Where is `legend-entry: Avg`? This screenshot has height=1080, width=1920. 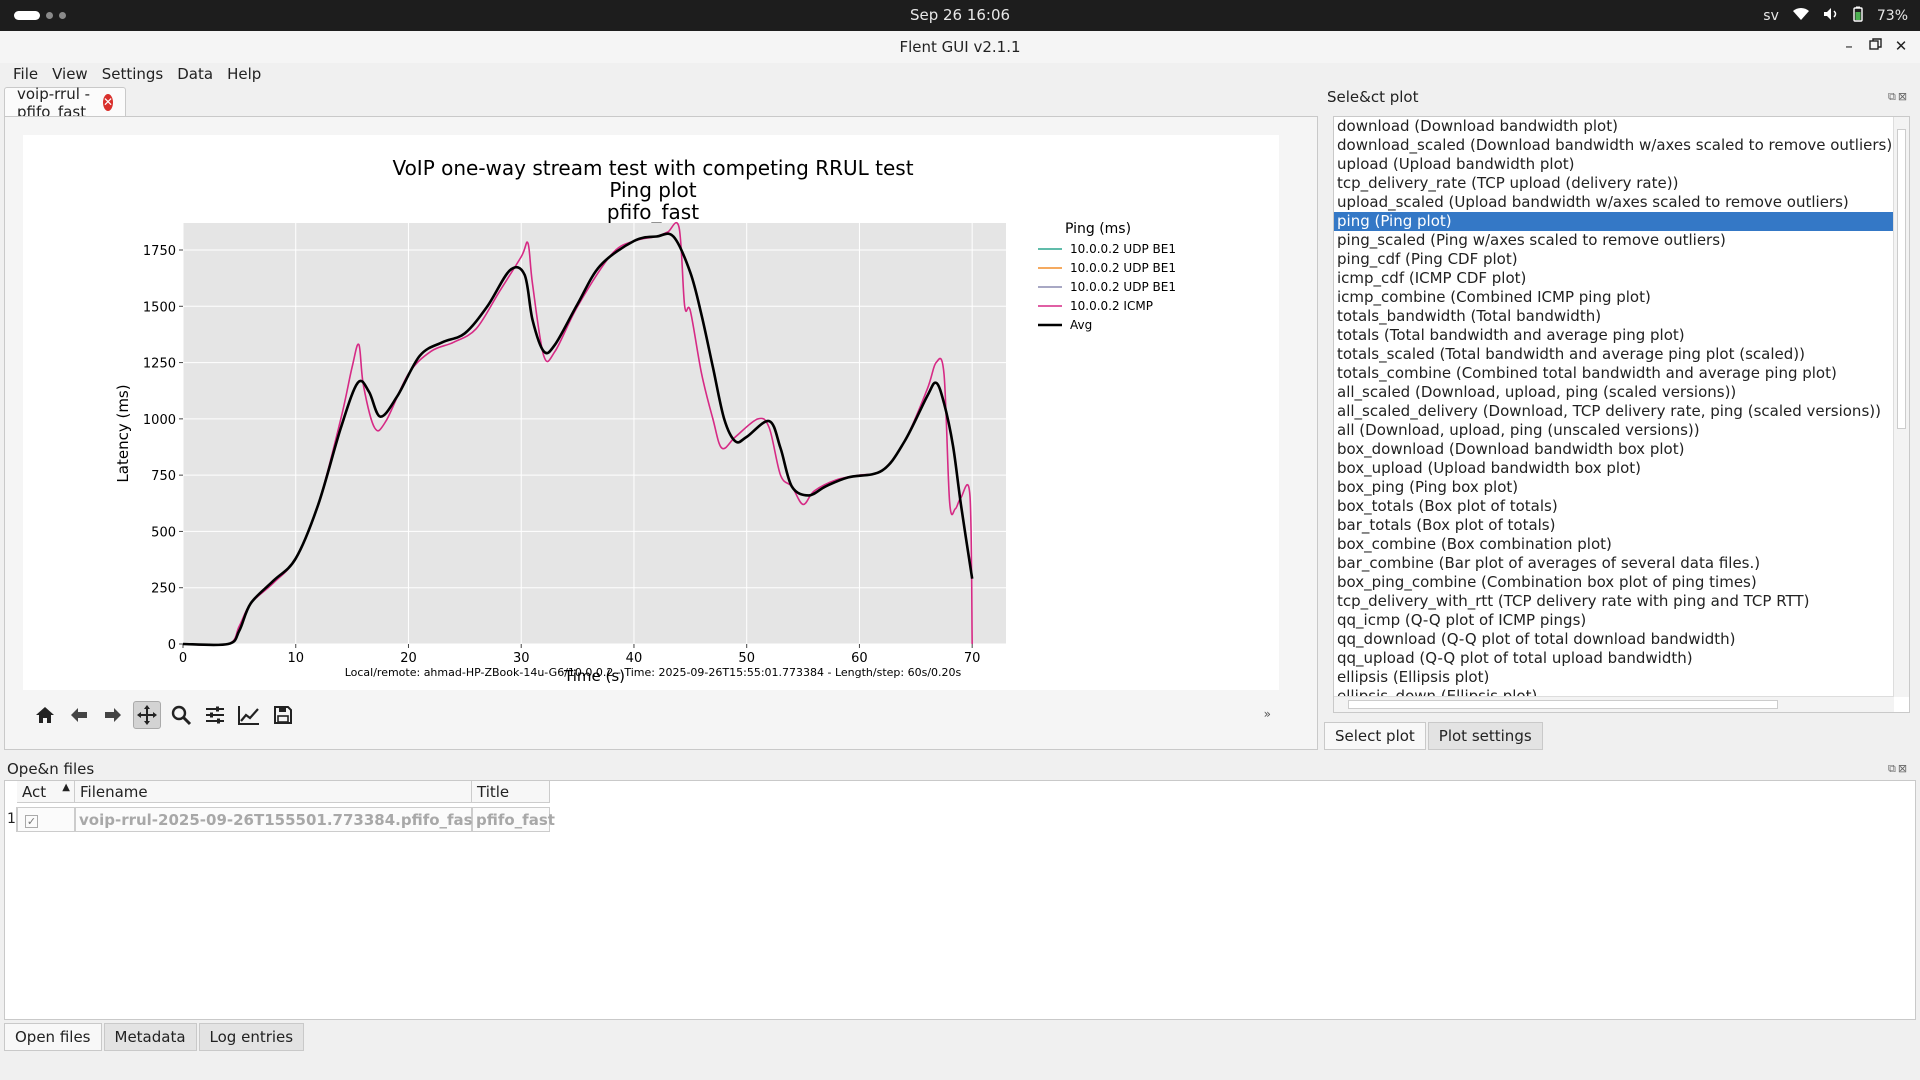
legend-entry: Avg is located at coordinates (1081, 325).